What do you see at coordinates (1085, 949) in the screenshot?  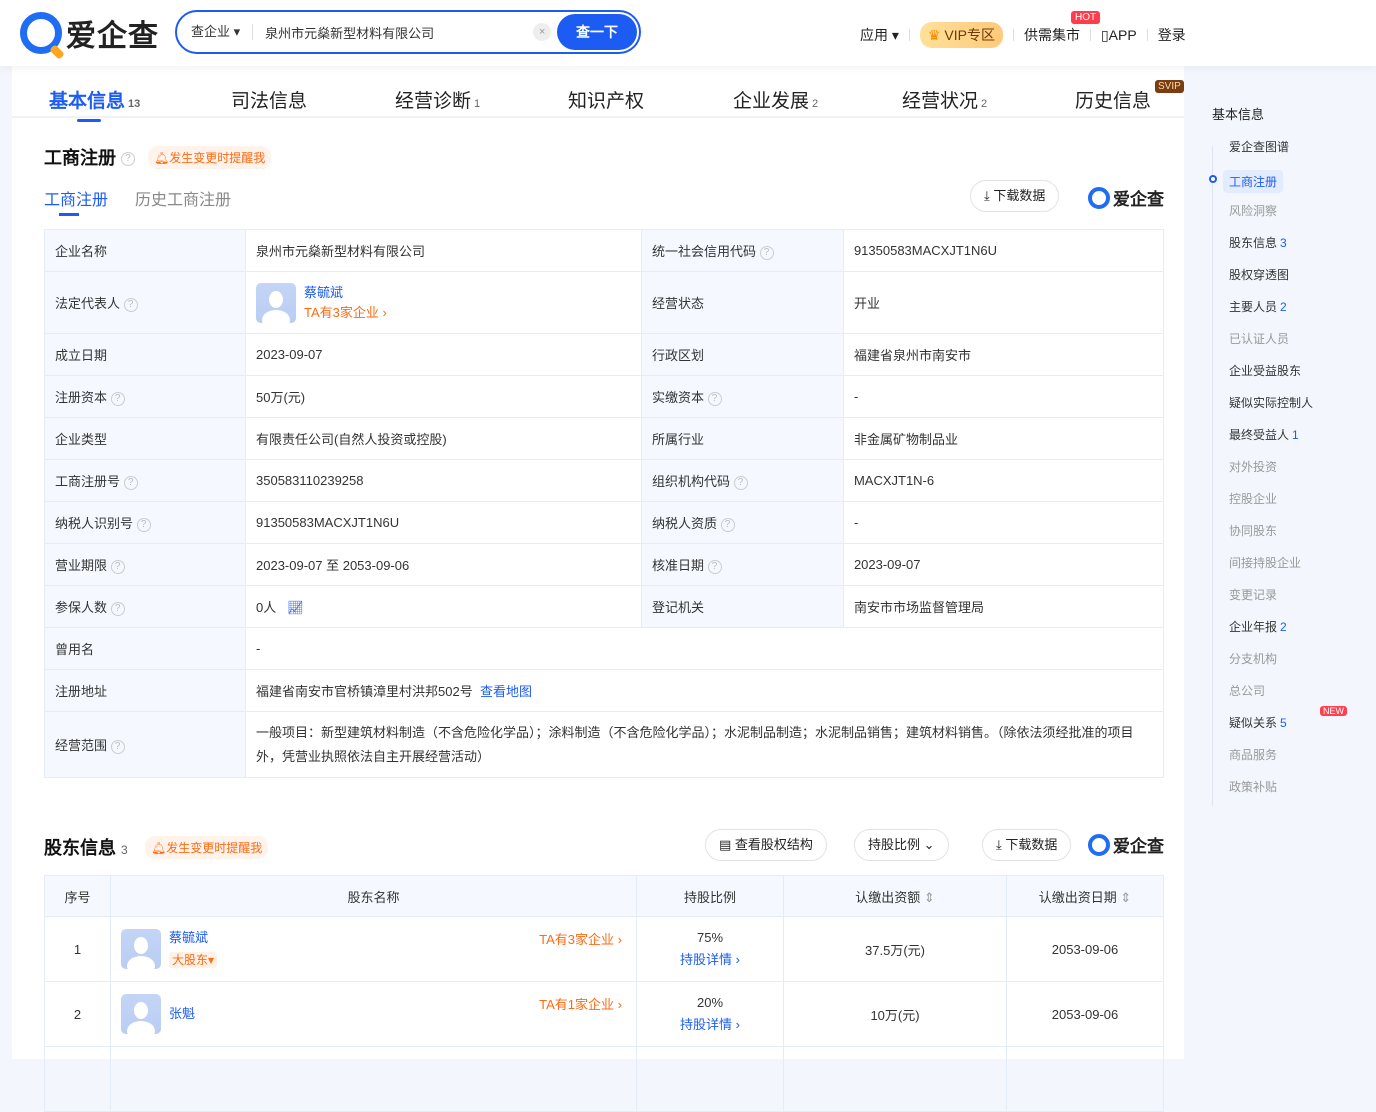 I see `subscribed-date: 2053-09-06` at bounding box center [1085, 949].